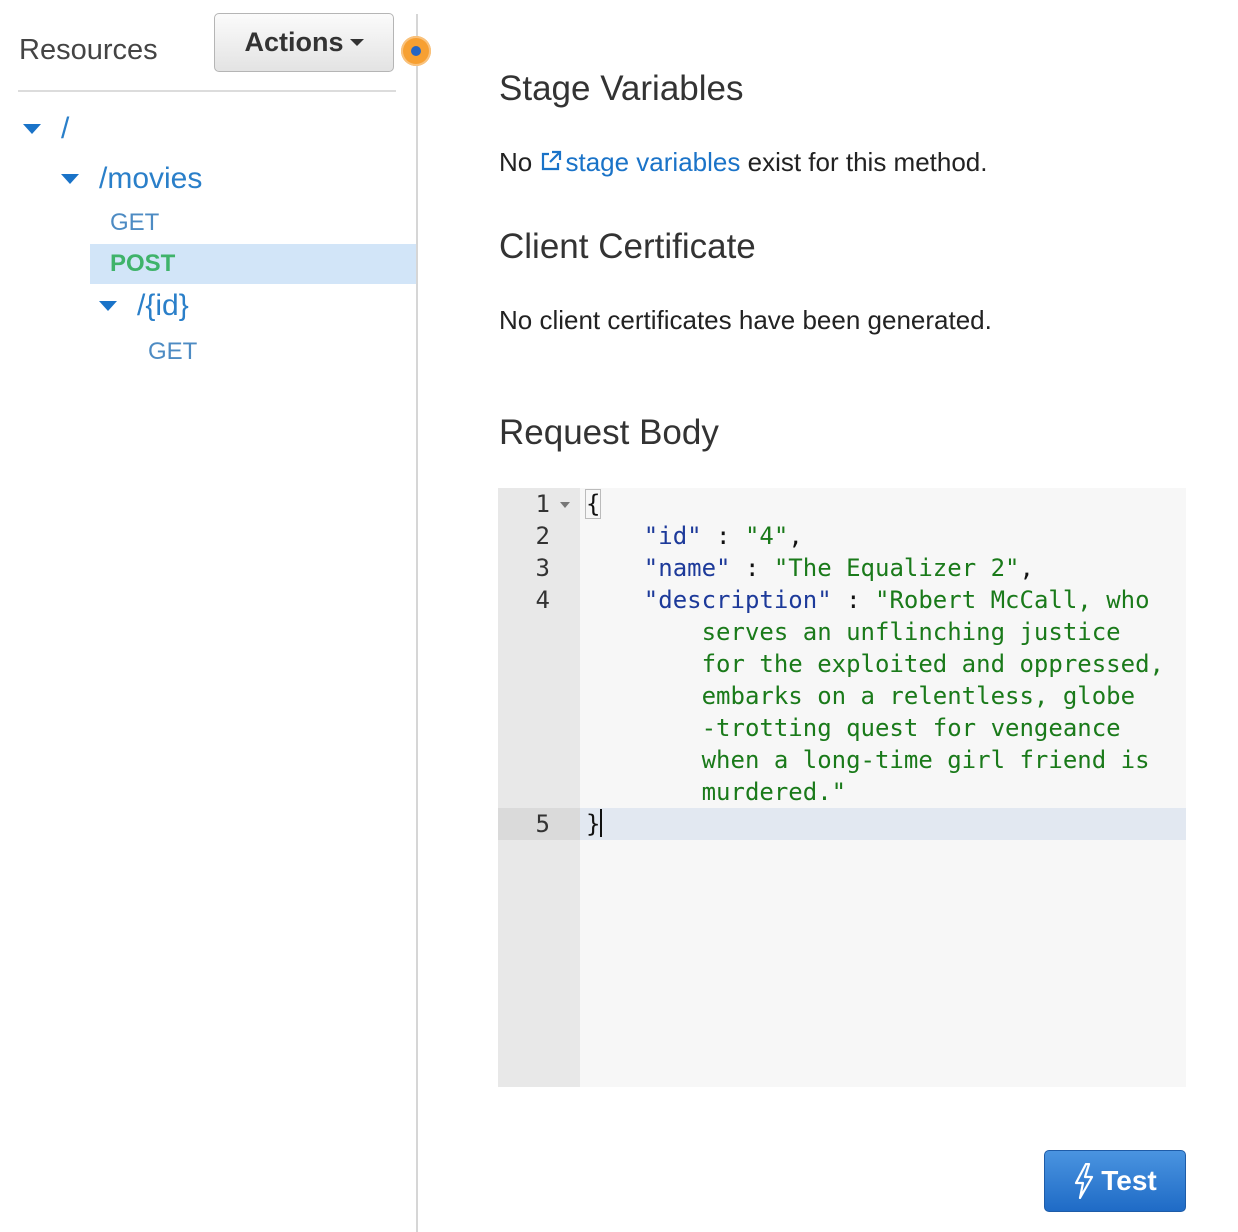  What do you see at coordinates (774, 792) in the screenshot?
I see `code-token: murdered."` at bounding box center [774, 792].